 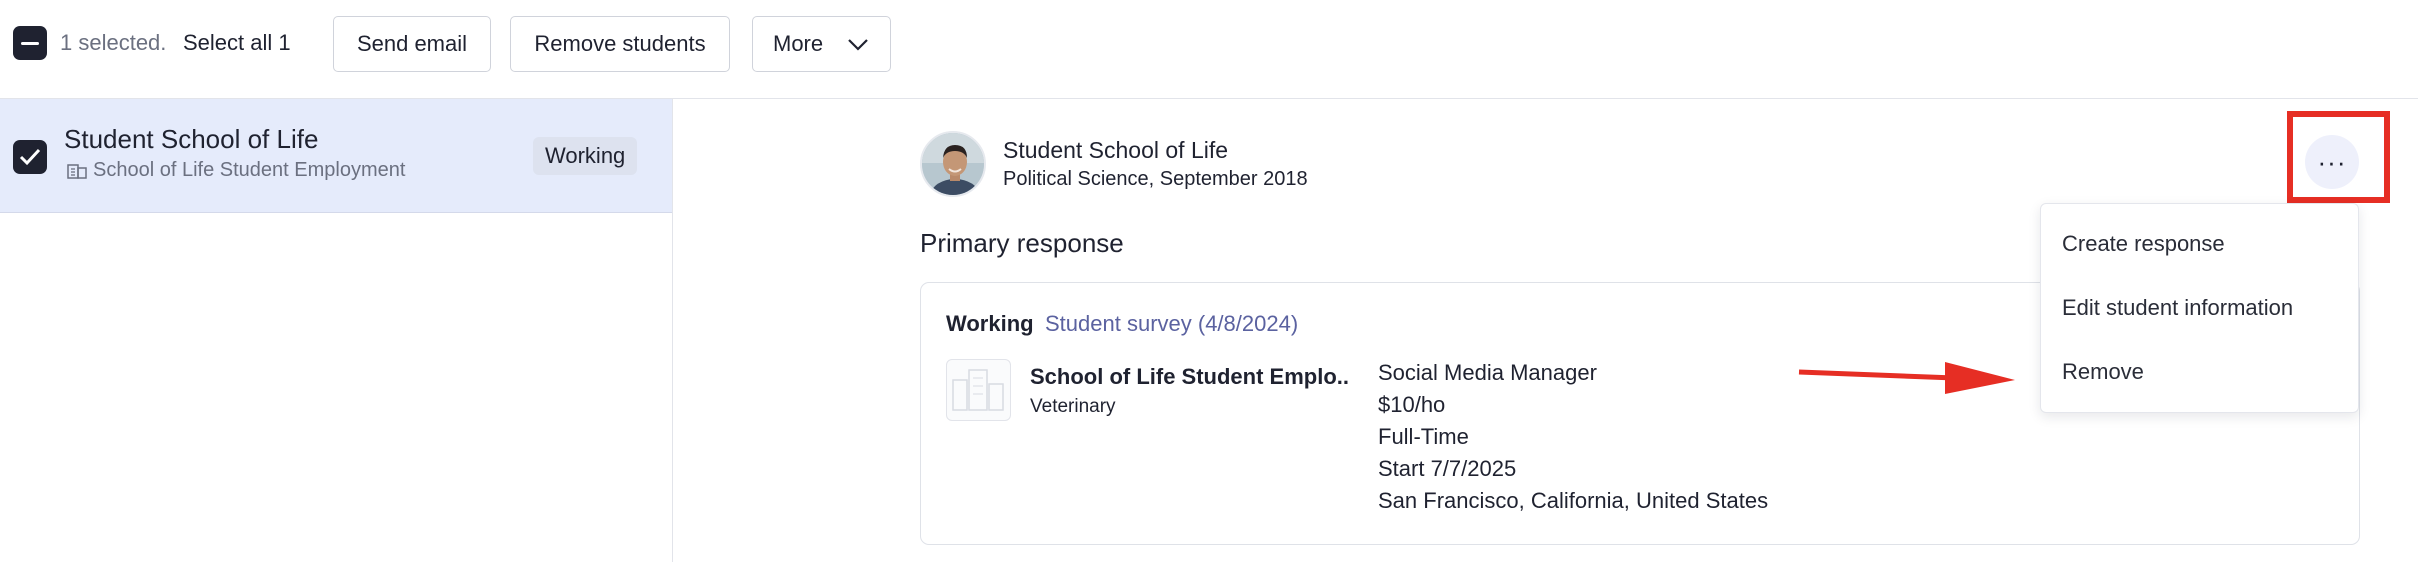 I want to click on more-label: More, so click(x=798, y=43).